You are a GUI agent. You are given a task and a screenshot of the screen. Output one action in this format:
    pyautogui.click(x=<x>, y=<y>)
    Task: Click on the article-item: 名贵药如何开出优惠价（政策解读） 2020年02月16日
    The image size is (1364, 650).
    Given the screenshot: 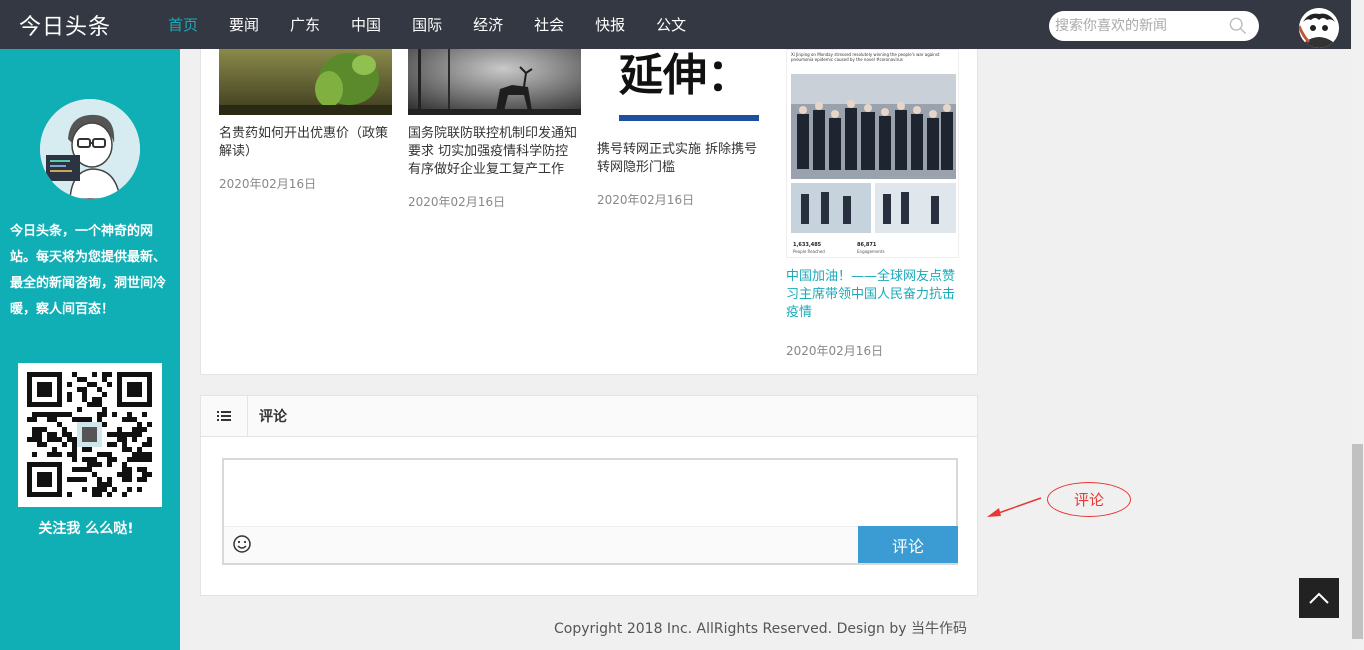 What is the action you would take?
    pyautogui.click(x=305, y=120)
    